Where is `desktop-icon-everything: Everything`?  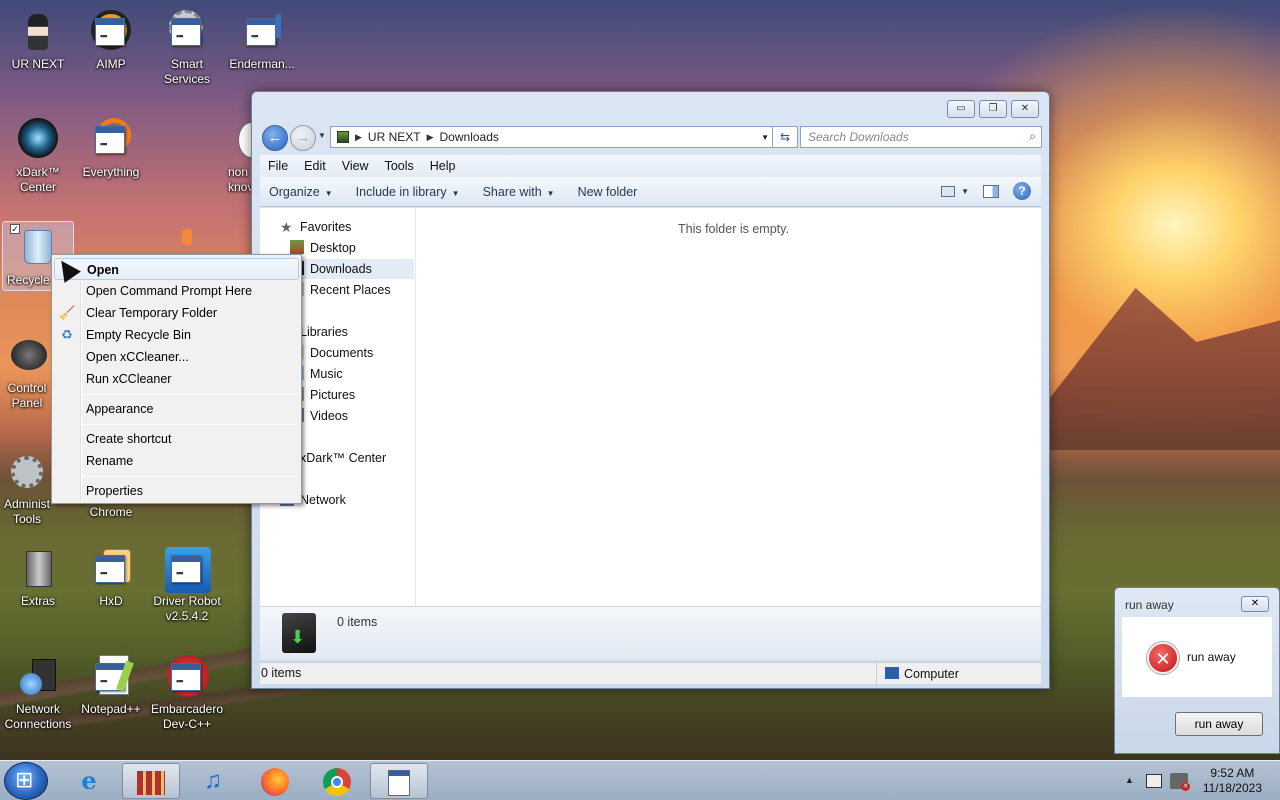 desktop-icon-everything: Everything is located at coordinates (111, 147).